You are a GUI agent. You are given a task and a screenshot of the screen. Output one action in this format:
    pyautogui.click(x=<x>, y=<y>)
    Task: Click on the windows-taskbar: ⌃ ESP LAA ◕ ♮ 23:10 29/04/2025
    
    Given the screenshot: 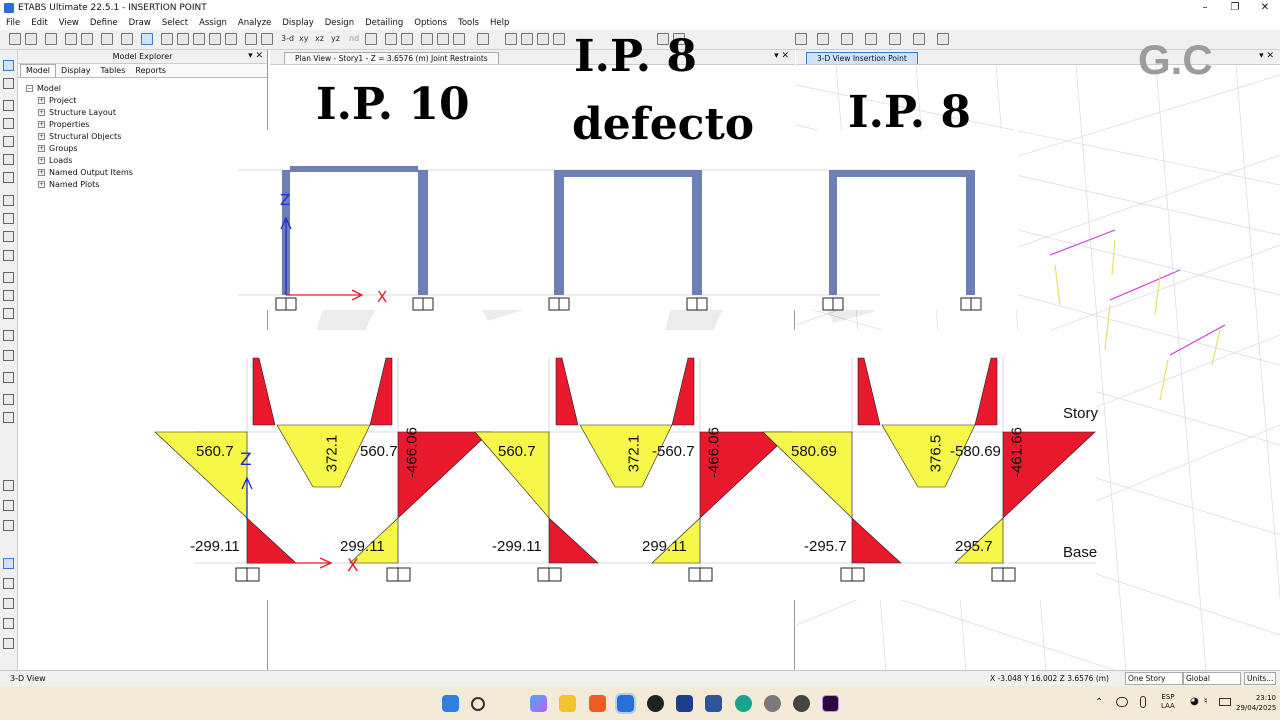 What is the action you would take?
    pyautogui.click(x=640, y=703)
    